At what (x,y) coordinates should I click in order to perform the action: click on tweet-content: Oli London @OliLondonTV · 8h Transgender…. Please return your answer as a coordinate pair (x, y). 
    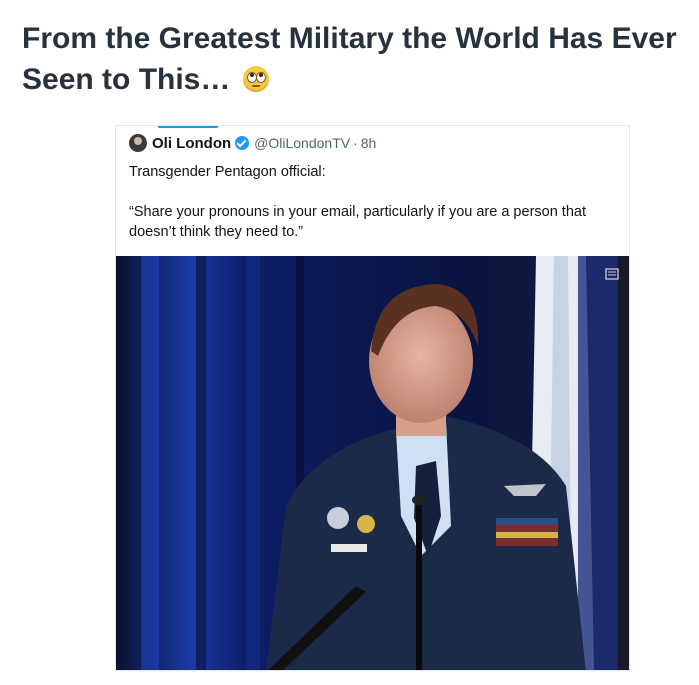
    Looking at the image, I should click on (374, 187).